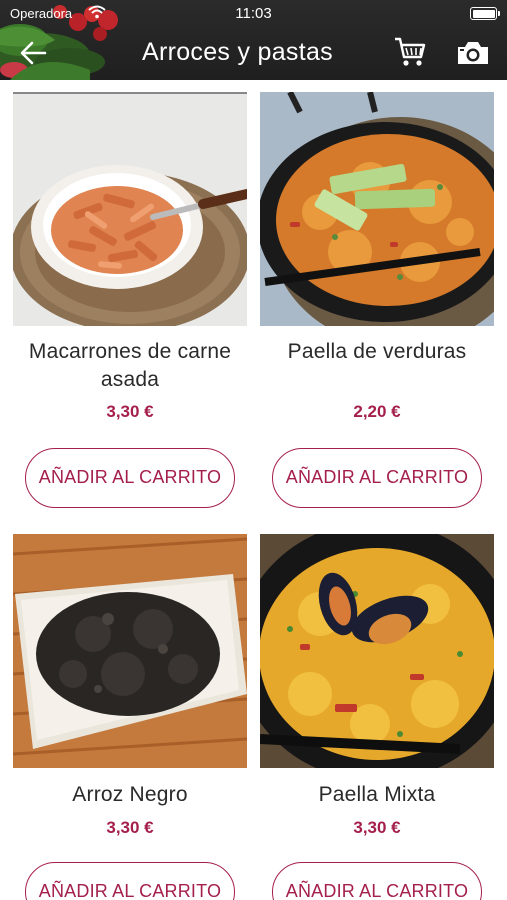  Describe the element at coordinates (130, 209) in the screenshot. I see `product-image-macarrones` at that location.